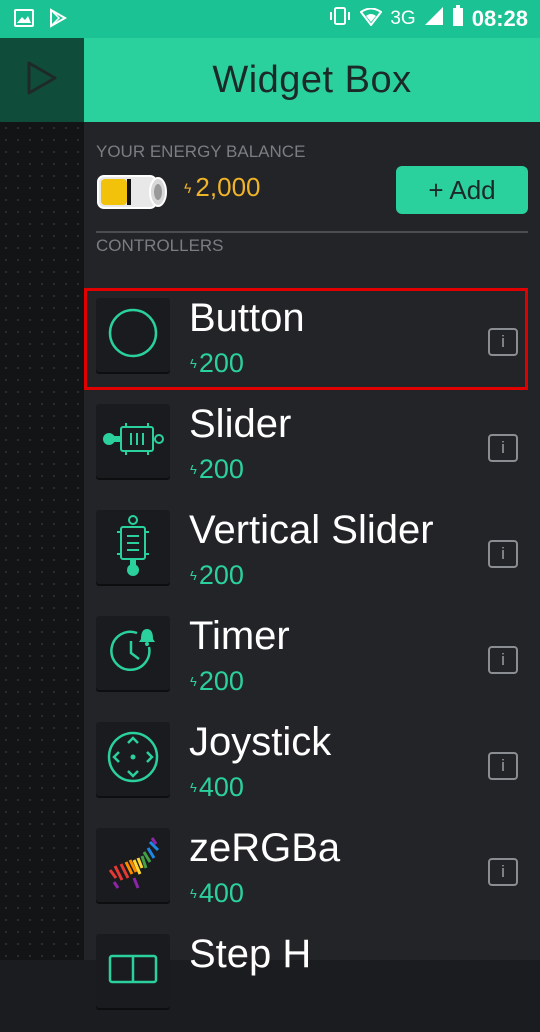  I want to click on widget-item-step-h: Step H, so click(312, 979).